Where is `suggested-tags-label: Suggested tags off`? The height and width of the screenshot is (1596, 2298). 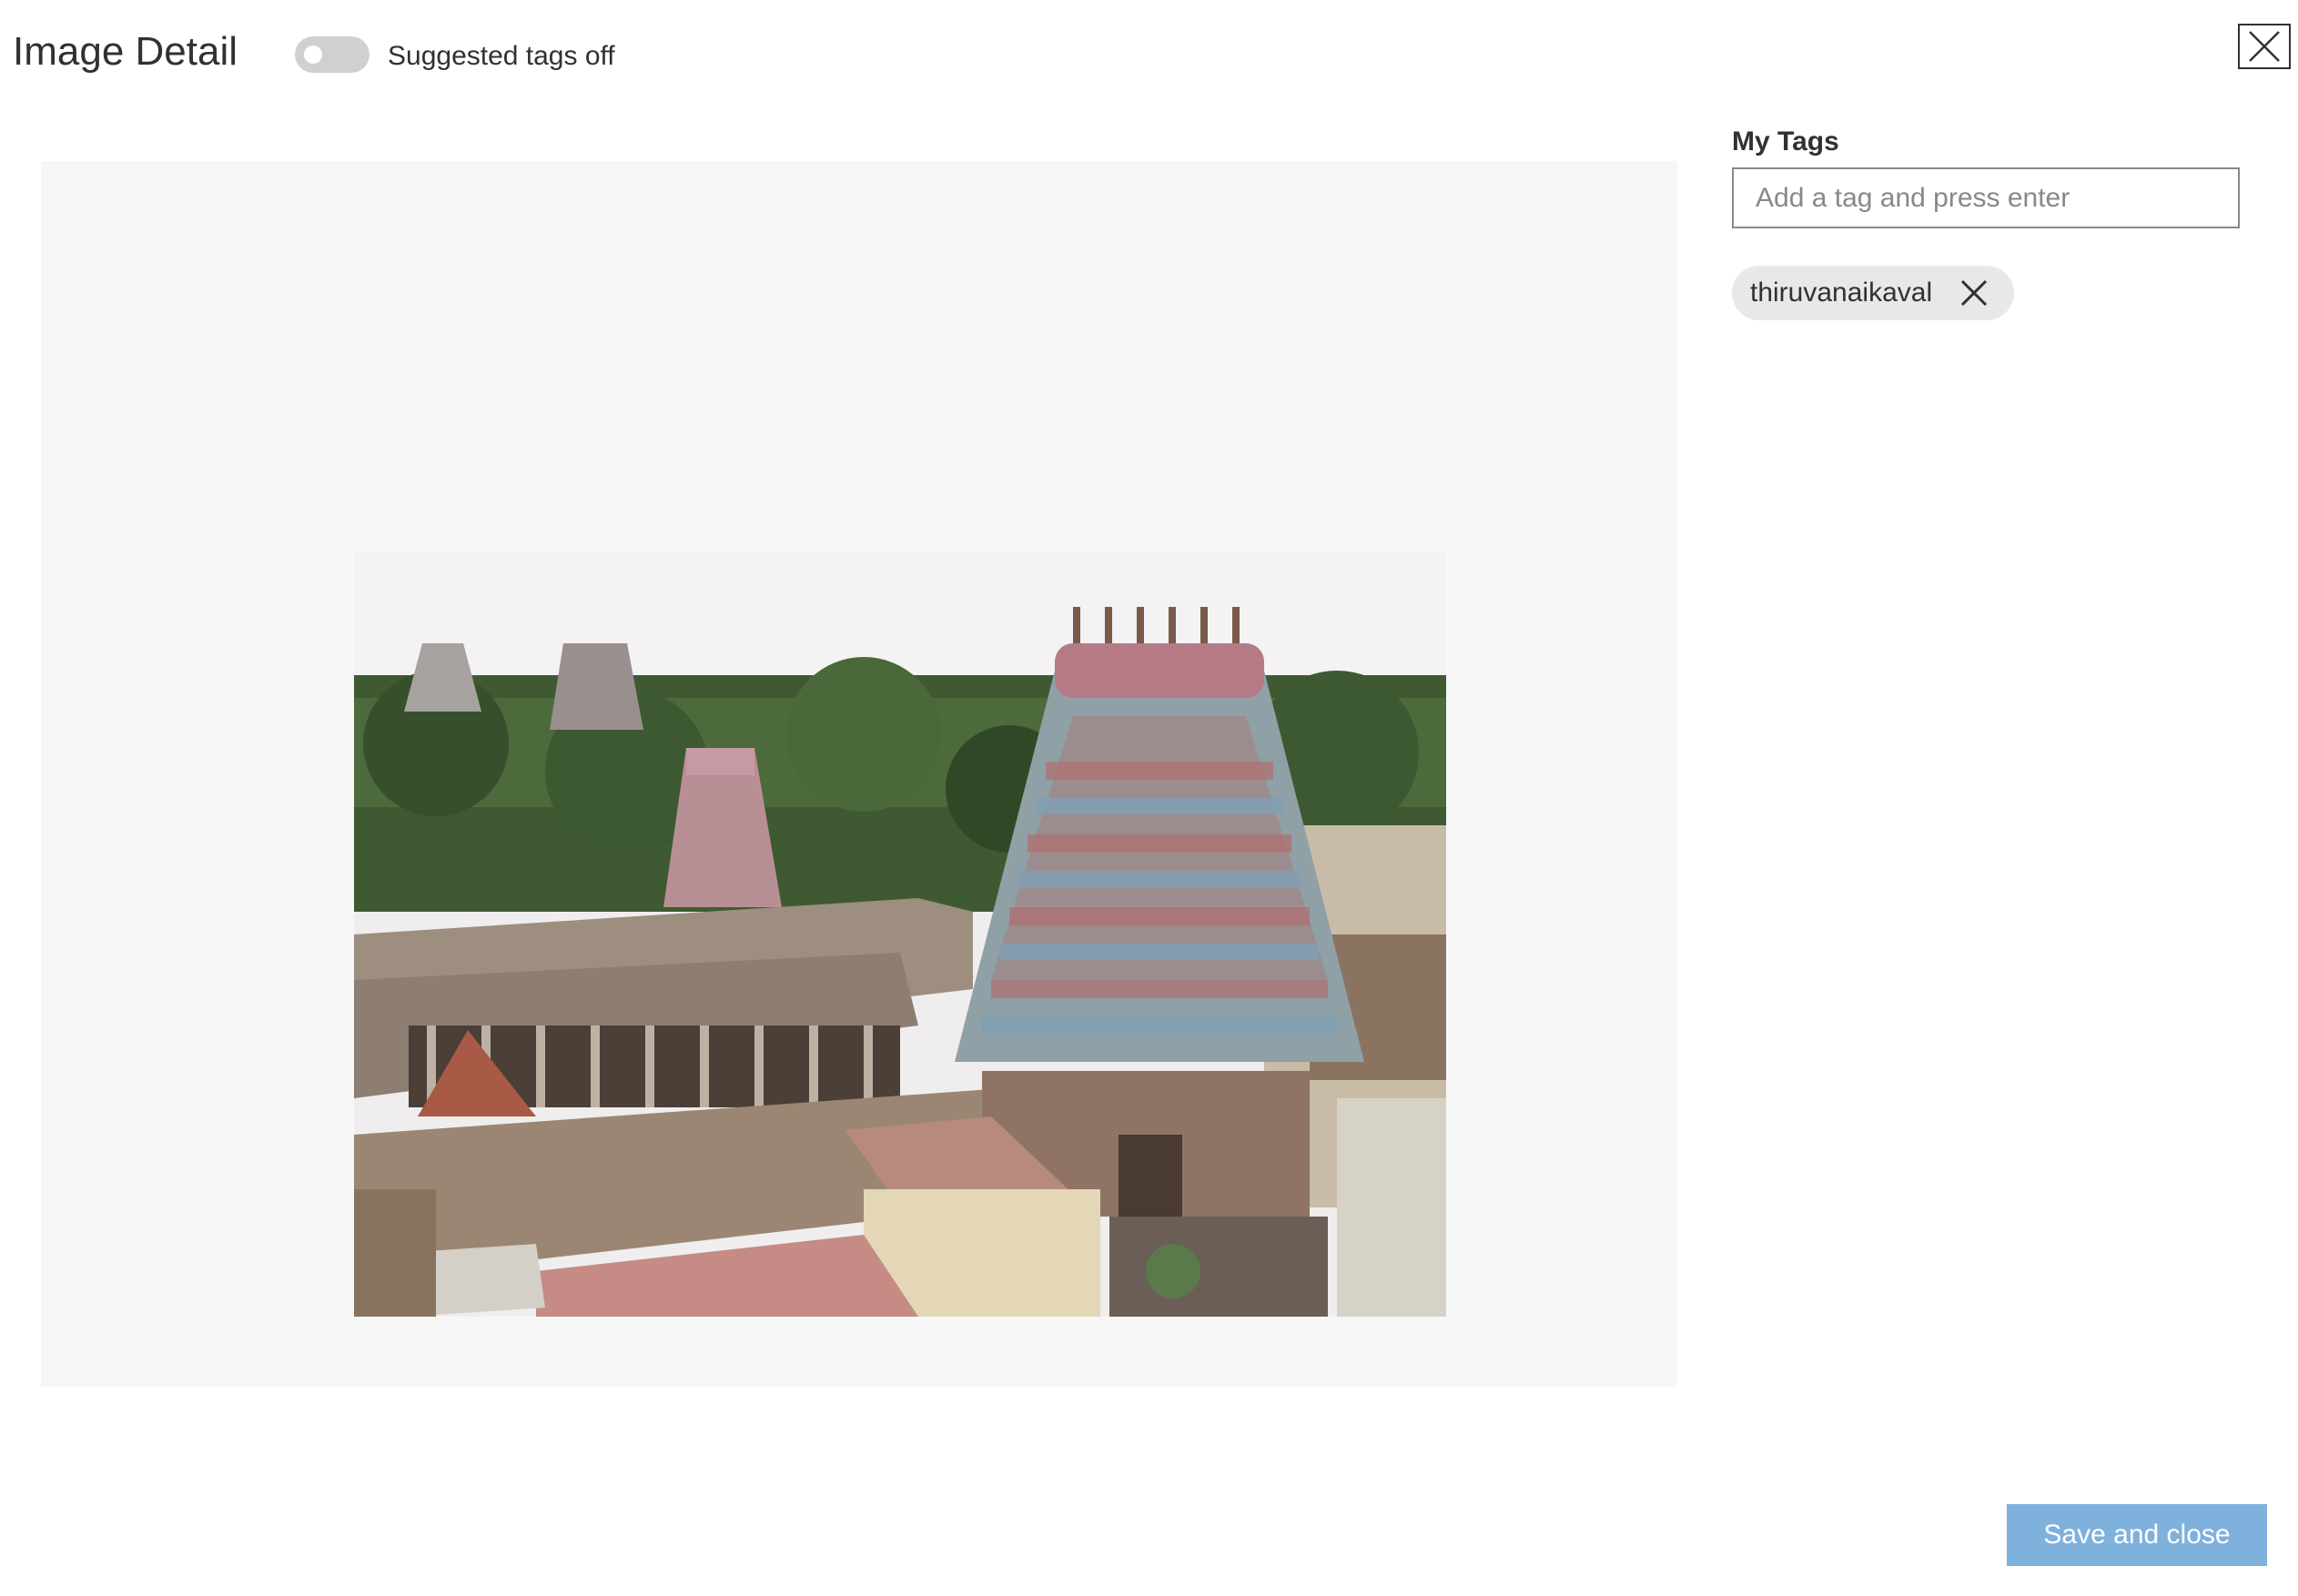 suggested-tags-label: Suggested tags off is located at coordinates (501, 56).